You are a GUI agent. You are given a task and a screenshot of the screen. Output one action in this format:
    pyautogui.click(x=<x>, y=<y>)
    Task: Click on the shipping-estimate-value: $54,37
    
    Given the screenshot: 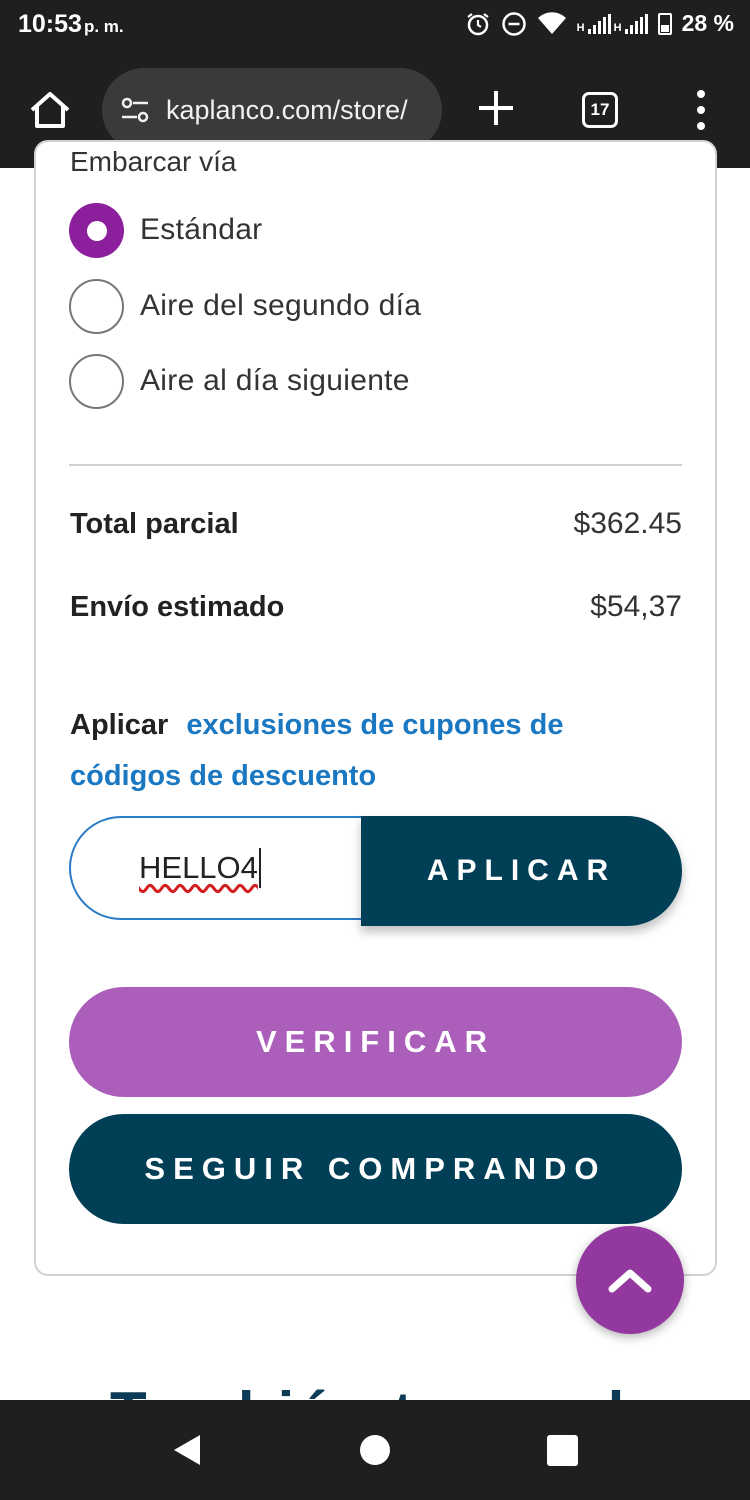 What is the action you would take?
    pyautogui.click(x=636, y=606)
    